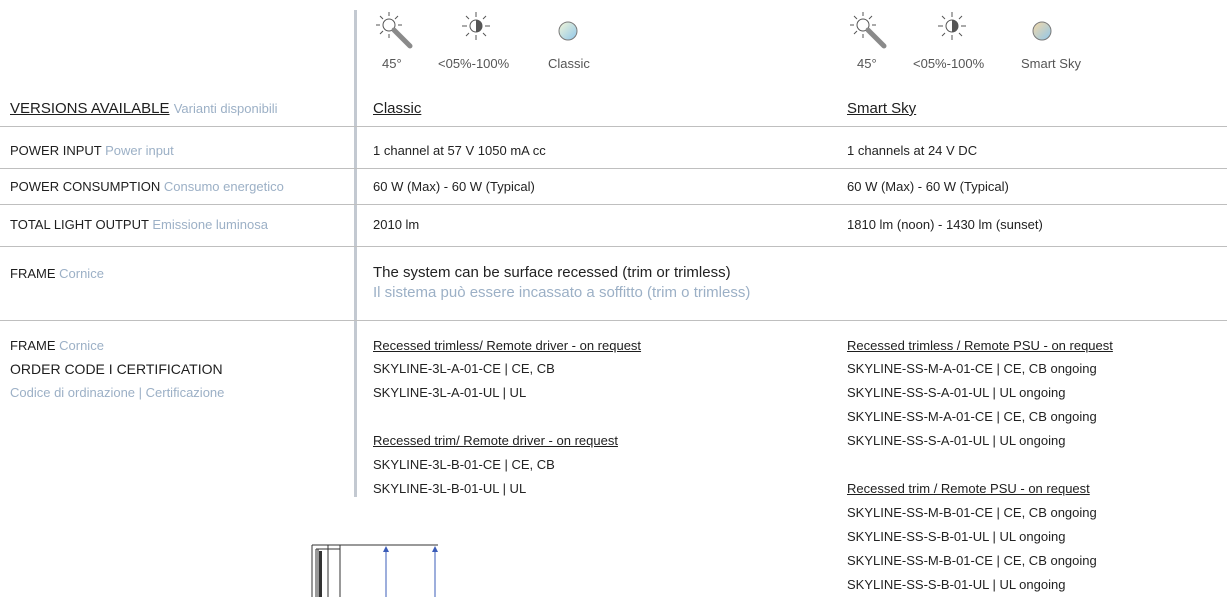 The height and width of the screenshot is (597, 1227). Describe the element at coordinates (355, 253) in the screenshot. I see `column-divider` at that location.